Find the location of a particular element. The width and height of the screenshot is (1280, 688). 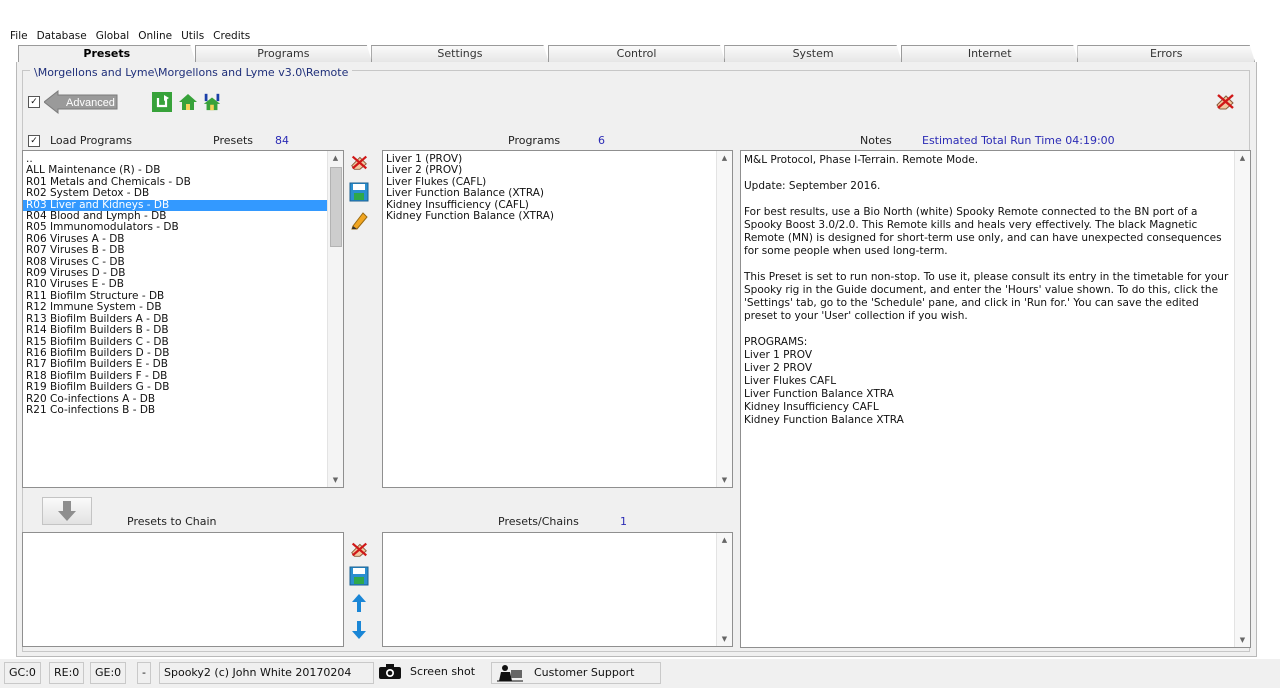

presets-chains-count: 1 is located at coordinates (623, 521).